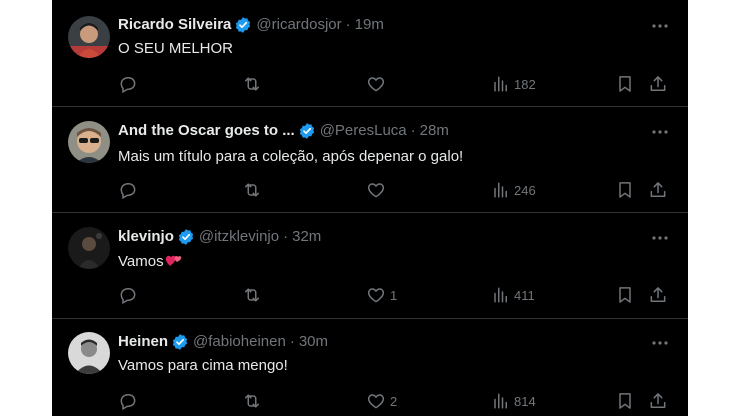  What do you see at coordinates (176, 48) in the screenshot?
I see `tweet-text: O SEU MELHOR` at bounding box center [176, 48].